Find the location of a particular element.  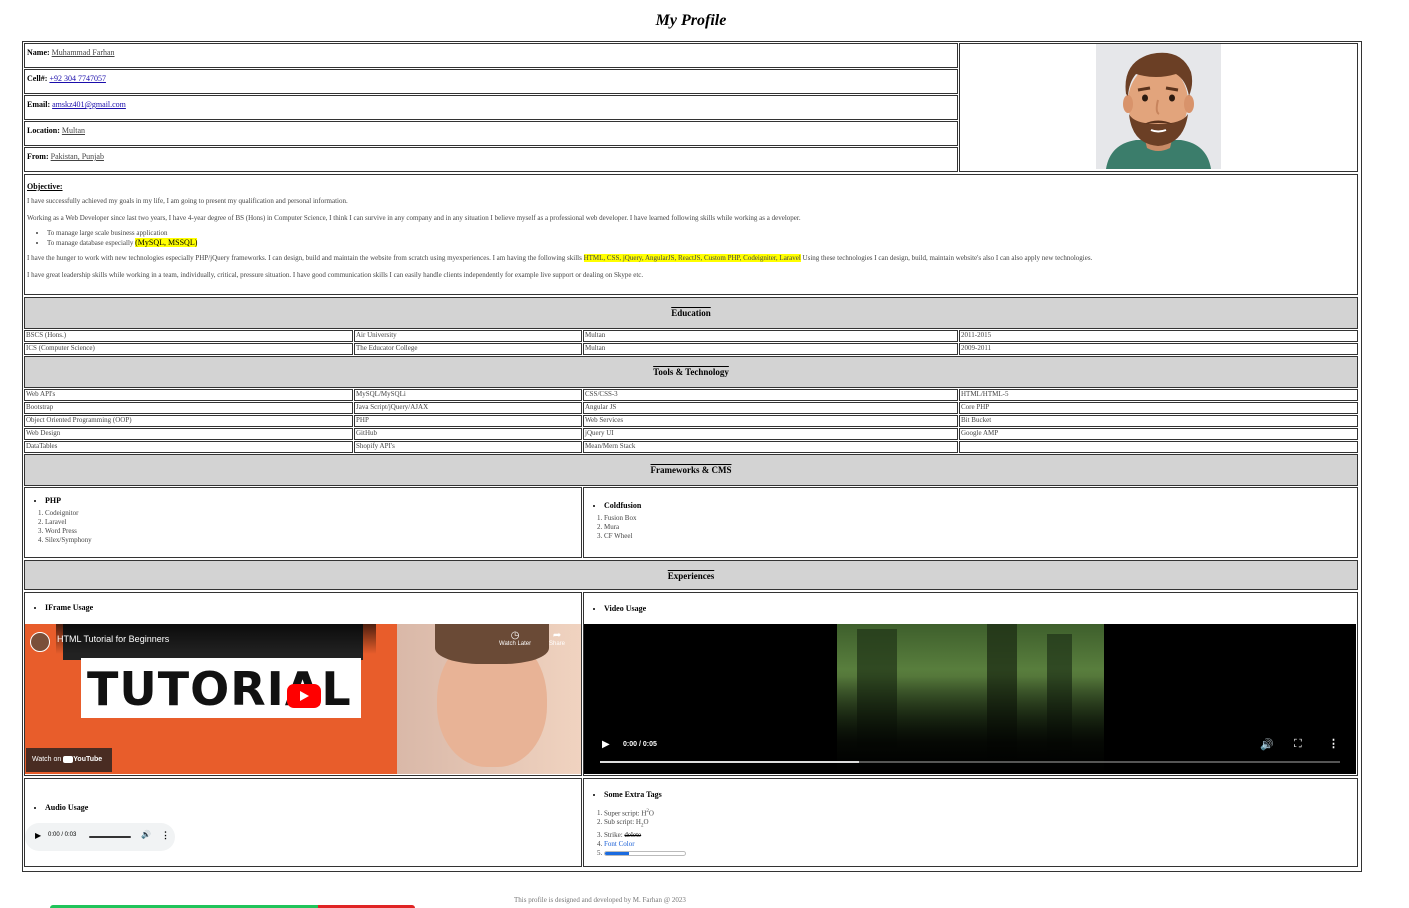

tools-cell: Core PHP is located at coordinates (1158, 408).